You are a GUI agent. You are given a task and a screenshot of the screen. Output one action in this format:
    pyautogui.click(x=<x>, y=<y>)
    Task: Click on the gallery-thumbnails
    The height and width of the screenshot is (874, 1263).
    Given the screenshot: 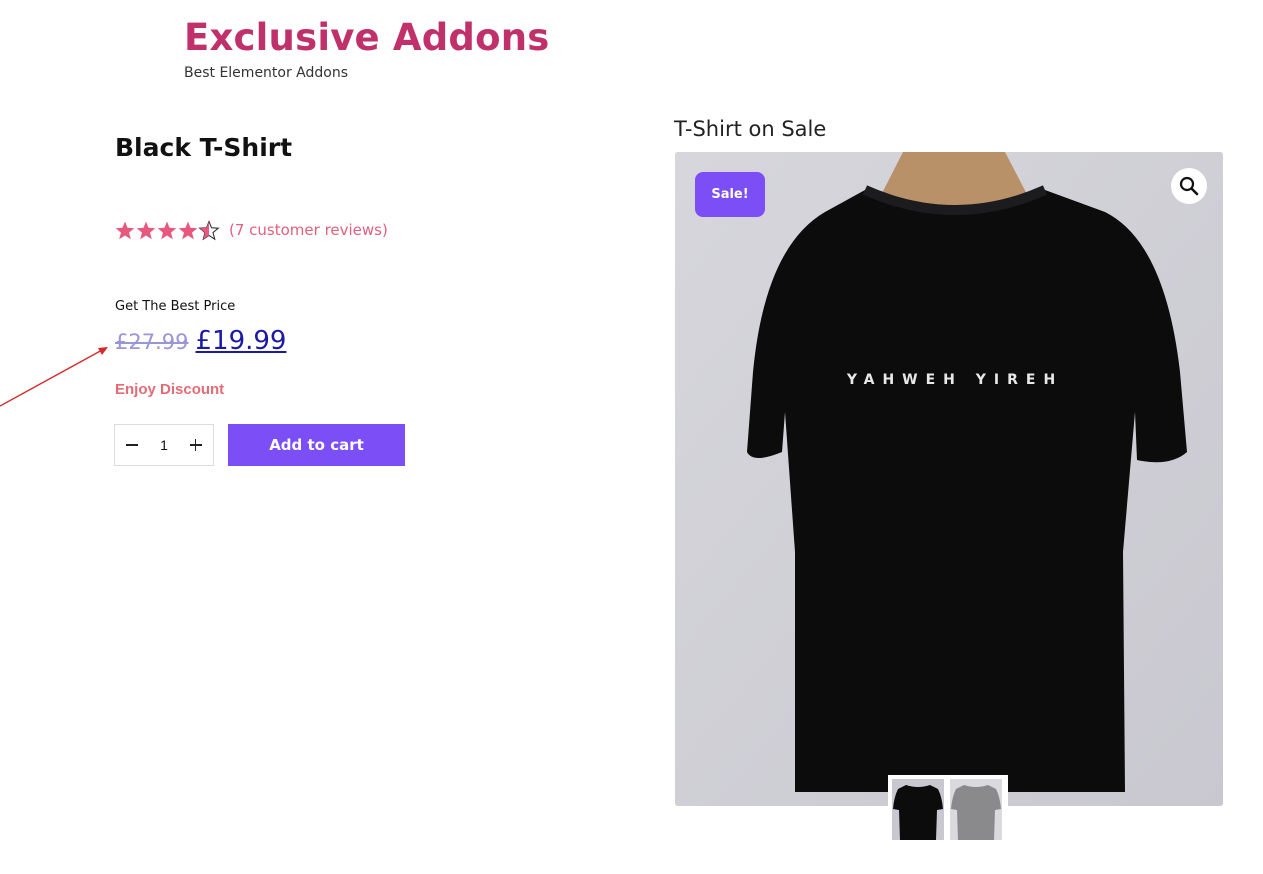 What is the action you would take?
    pyautogui.click(x=948, y=807)
    